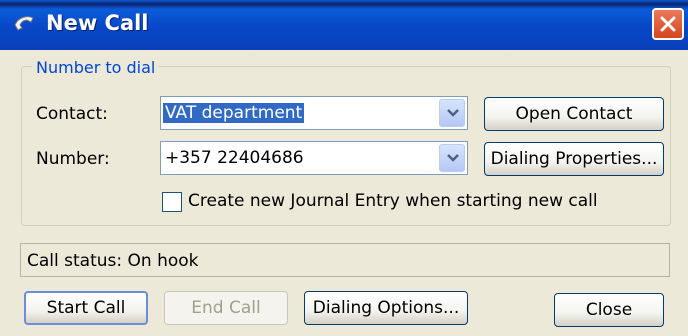 The width and height of the screenshot is (688, 336). What do you see at coordinates (73, 159) in the screenshot?
I see `number-label: Number:` at bounding box center [73, 159].